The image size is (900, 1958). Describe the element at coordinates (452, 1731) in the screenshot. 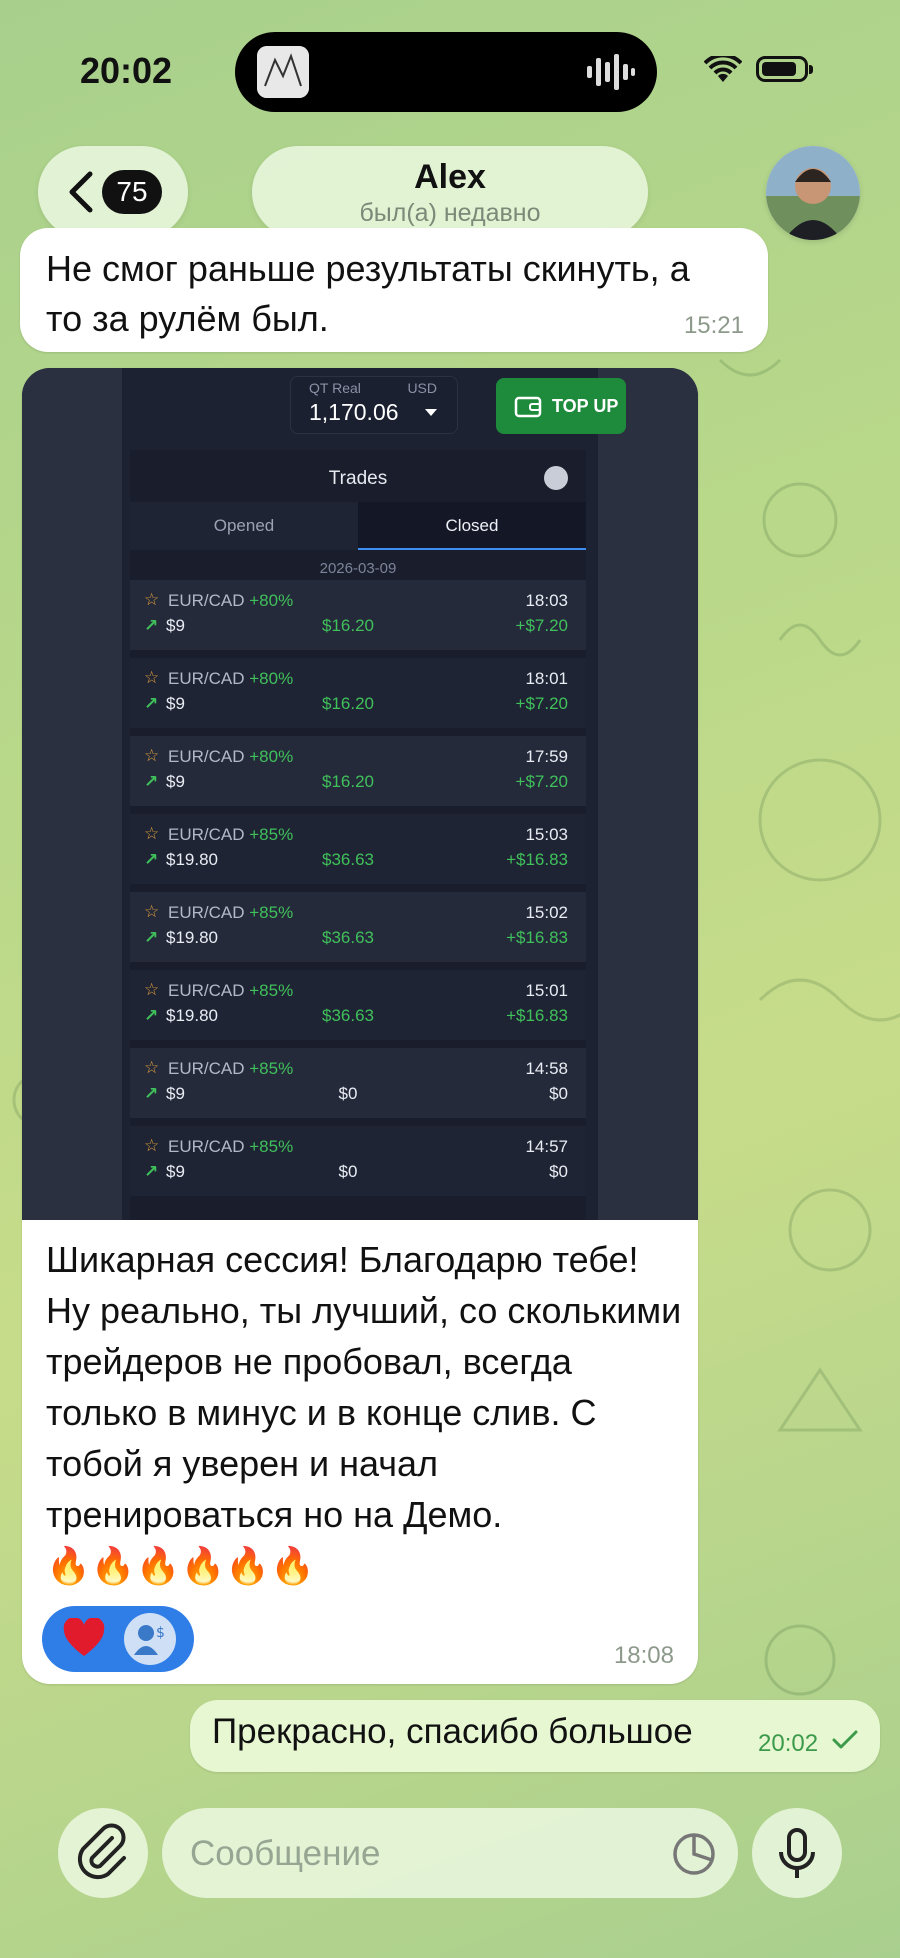

I see `message-text: Прекрасно, спасибо большое` at that location.